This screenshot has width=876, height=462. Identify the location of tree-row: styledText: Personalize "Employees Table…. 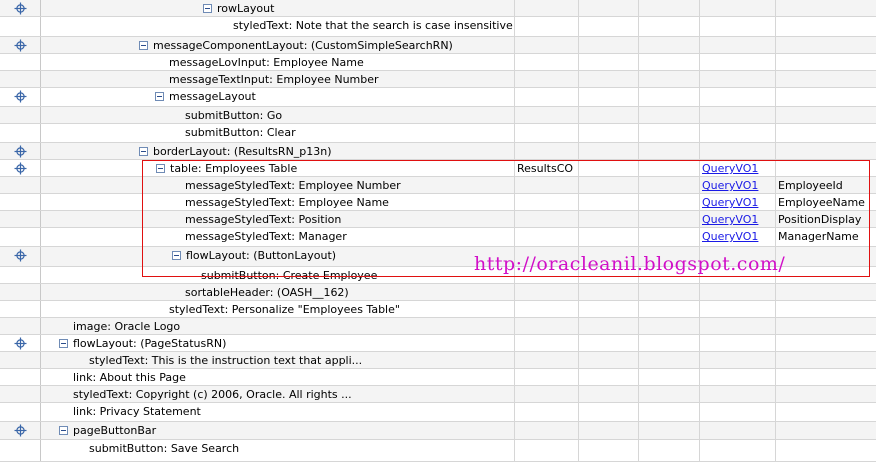
(438, 309).